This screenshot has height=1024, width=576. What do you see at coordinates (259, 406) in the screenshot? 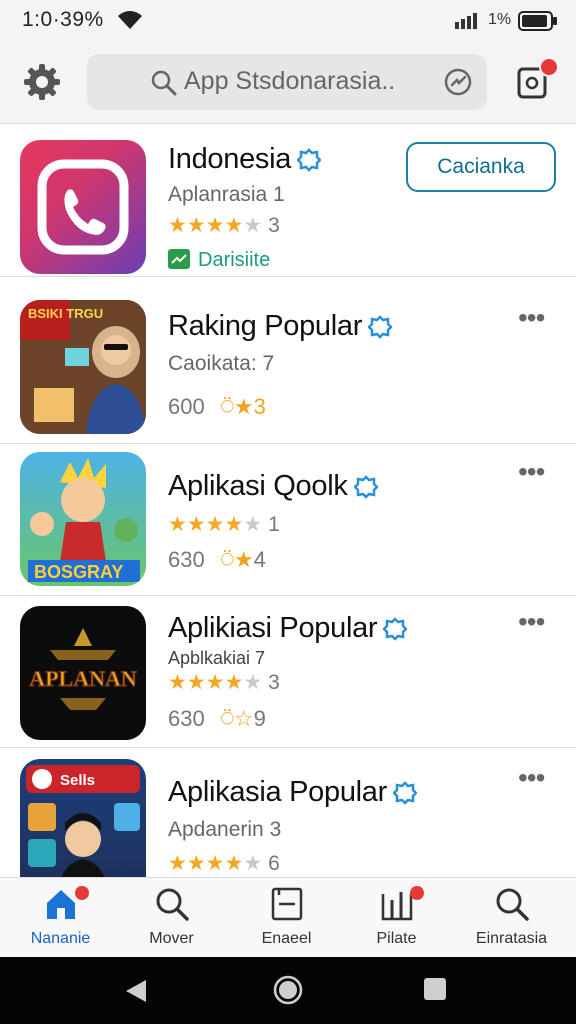
I see `award-count: 3` at bounding box center [259, 406].